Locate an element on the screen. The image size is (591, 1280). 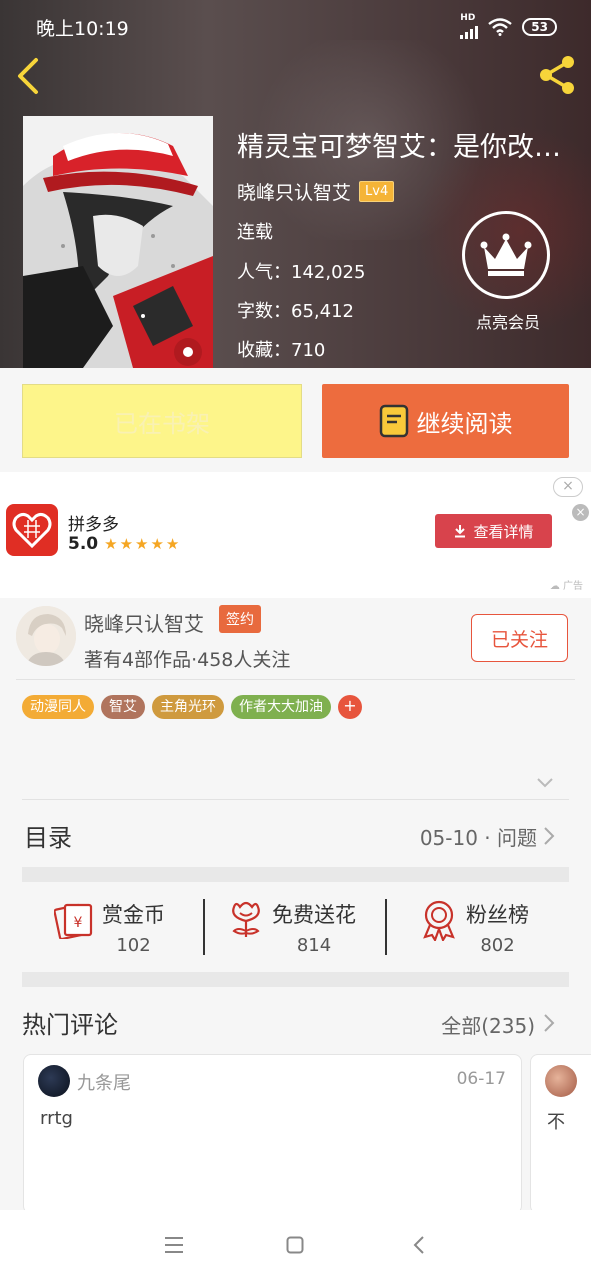
home-icon is located at coordinates (295, 1245).